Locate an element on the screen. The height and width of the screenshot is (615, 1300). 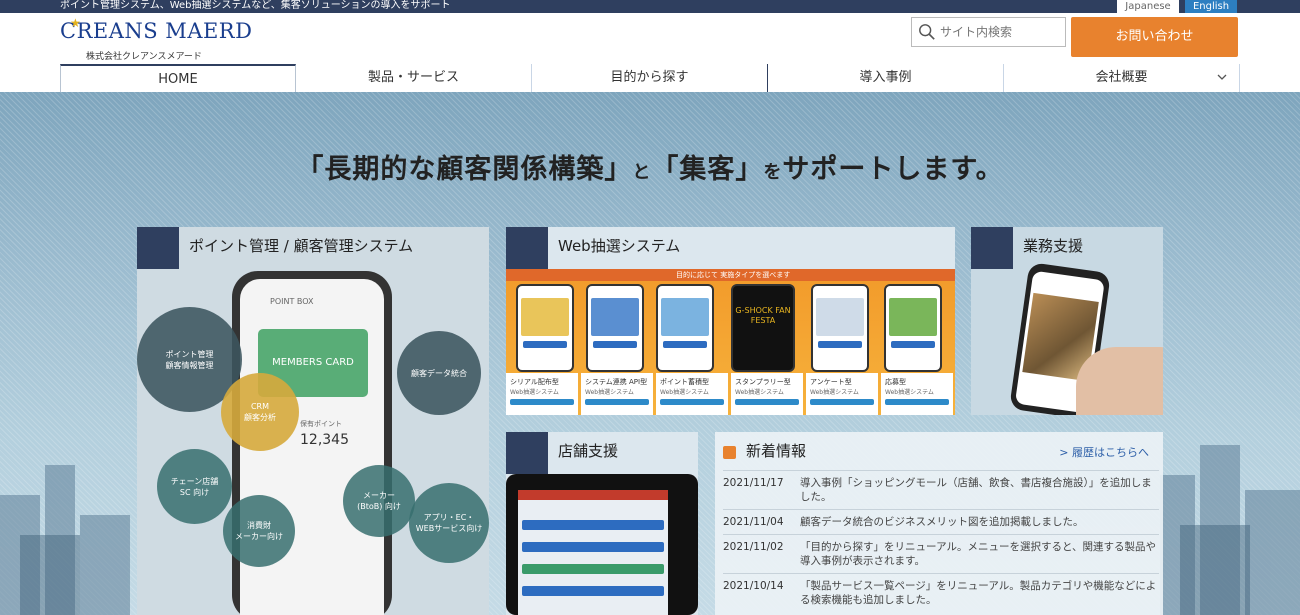
type-card: アンケート型 Web抽選システム is located at coordinates (842, 394).